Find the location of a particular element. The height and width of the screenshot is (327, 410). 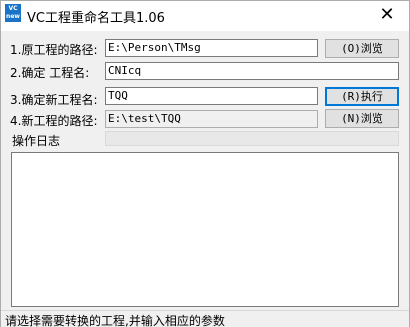

title-bar: VC new VC工程重命名工具1.06 ✕ is located at coordinates (205, 16).